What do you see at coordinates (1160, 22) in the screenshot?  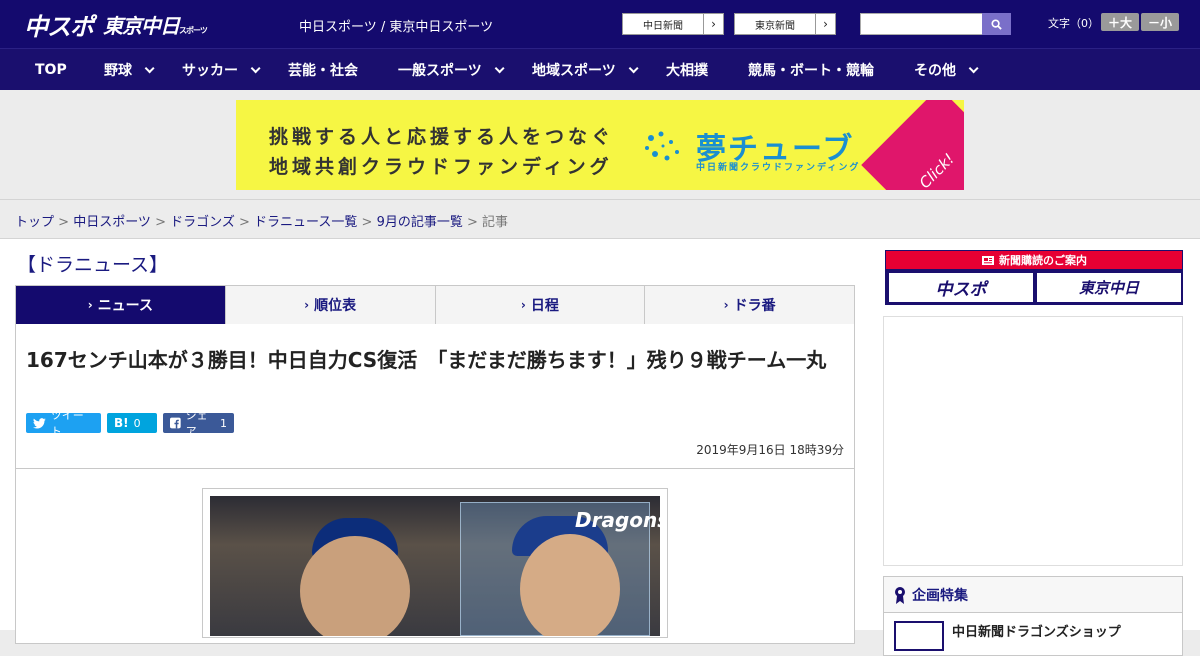 I see `font-smaller-button: －小` at bounding box center [1160, 22].